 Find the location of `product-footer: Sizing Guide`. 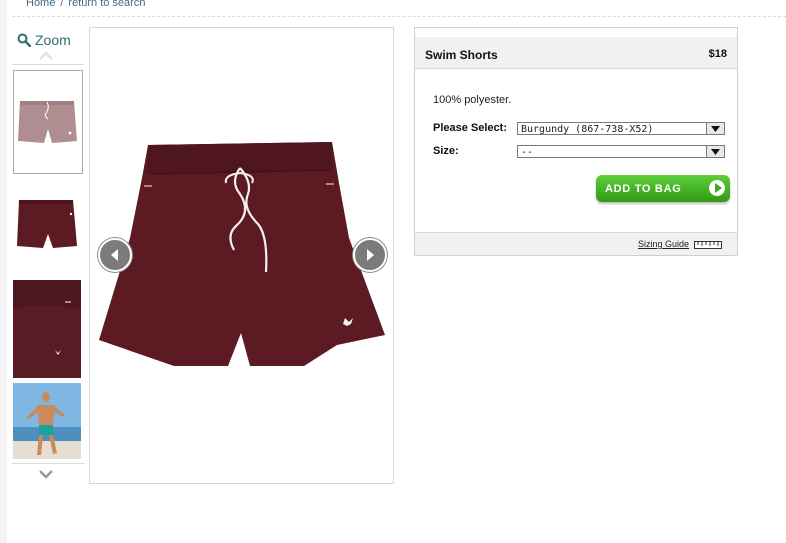

product-footer: Sizing Guide is located at coordinates (576, 243).